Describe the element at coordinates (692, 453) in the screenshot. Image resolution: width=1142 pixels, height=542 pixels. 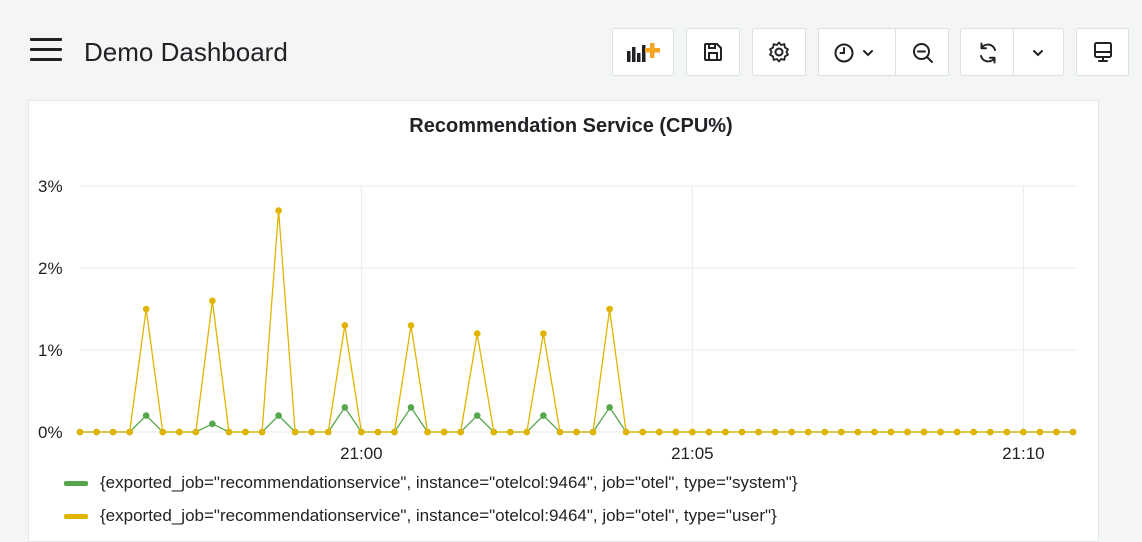
I see `x-tick-label: 21:05` at that location.